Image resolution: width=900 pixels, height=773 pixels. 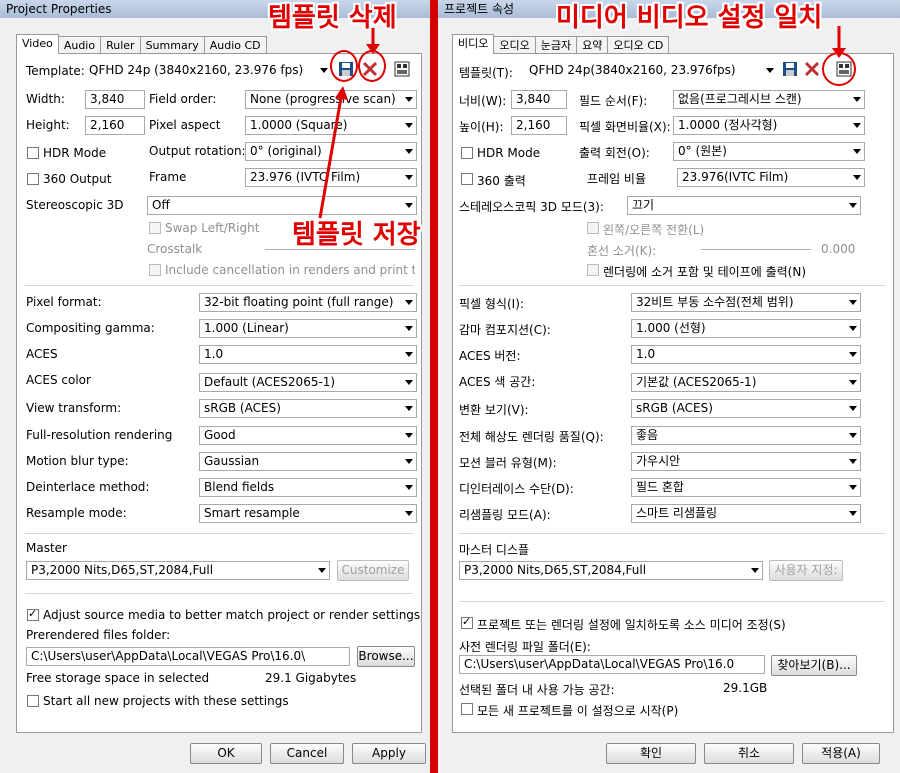 What do you see at coordinates (578, 711) in the screenshot?
I see `start-all-new-projects-label: 모든 새 프로젝트를 이 설정으로 시작(P)` at bounding box center [578, 711].